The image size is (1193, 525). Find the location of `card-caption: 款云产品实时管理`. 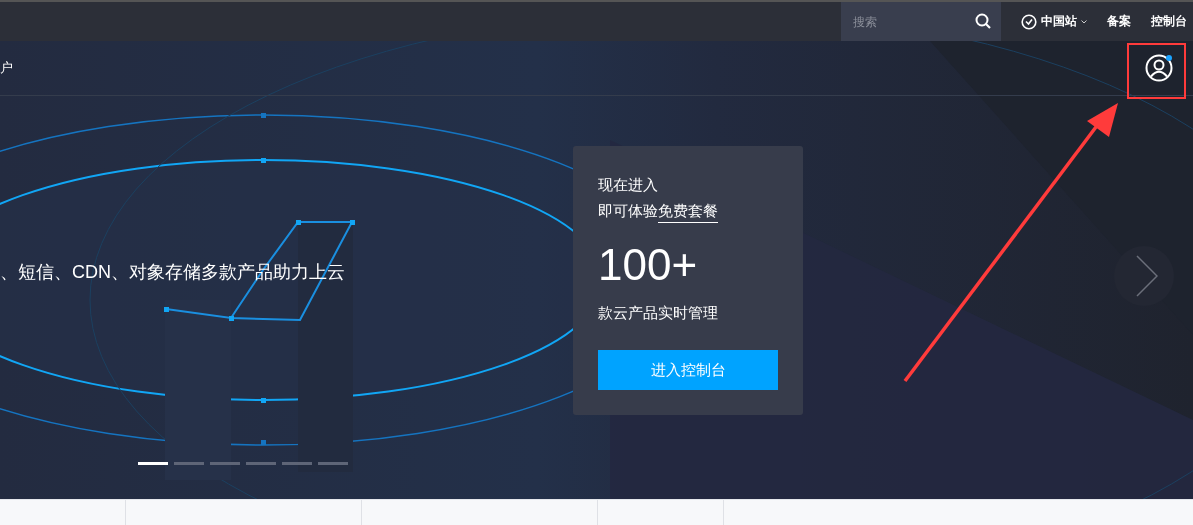

card-caption: 款云产品实时管理 is located at coordinates (658, 313).